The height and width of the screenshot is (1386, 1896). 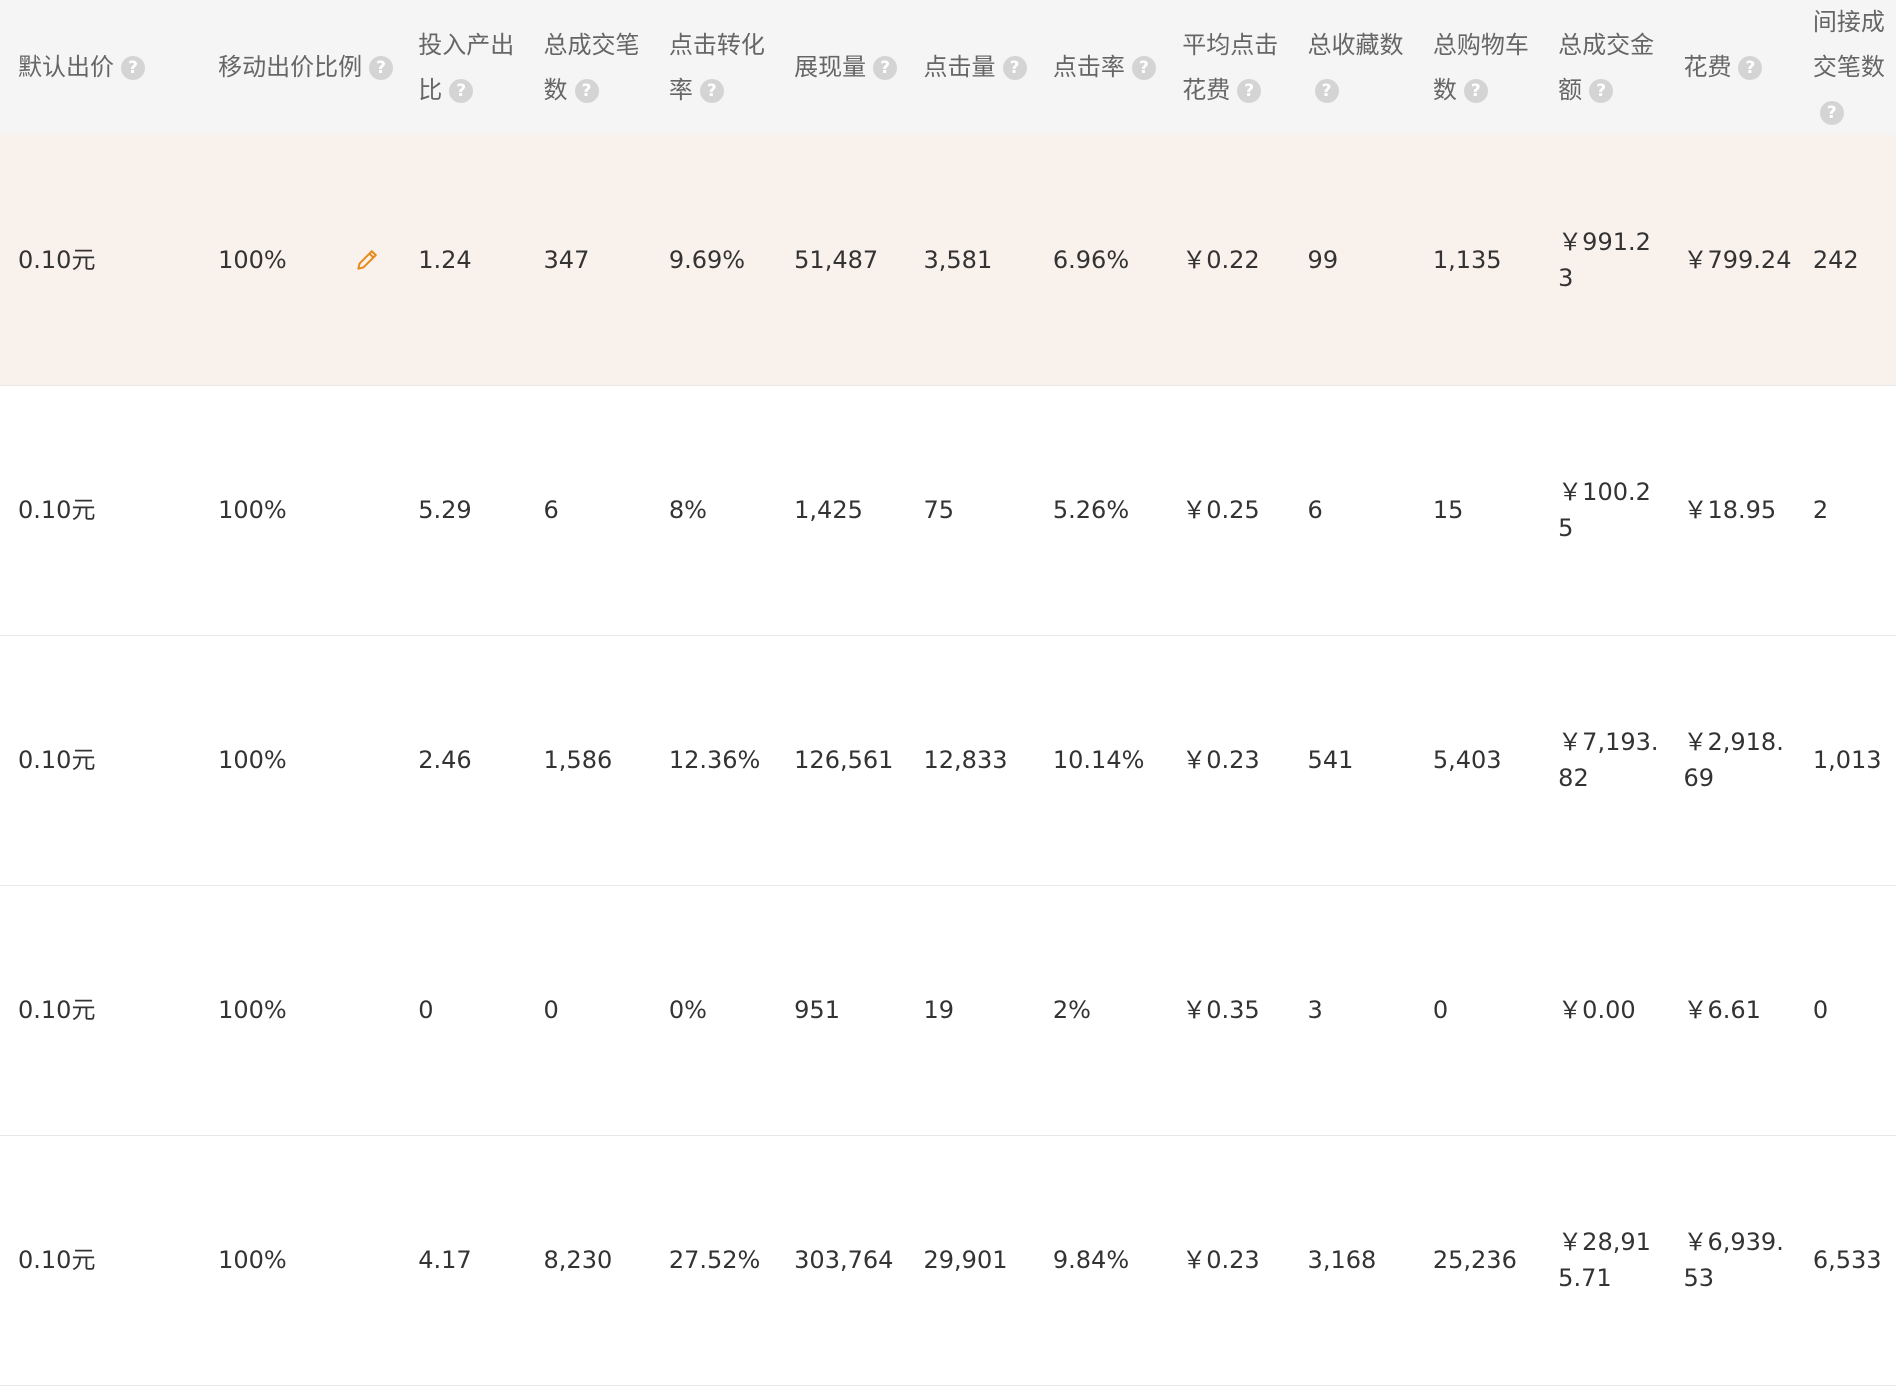 What do you see at coordinates (1738, 1260) in the screenshot?
I see `cell-content: ￥6,939.53` at bounding box center [1738, 1260].